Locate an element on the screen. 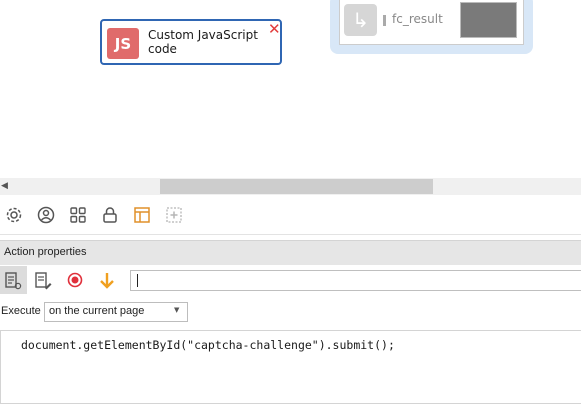 Image resolution: width=581 pixels, height=404 pixels. panel-title: Action properties is located at coordinates (45, 252).